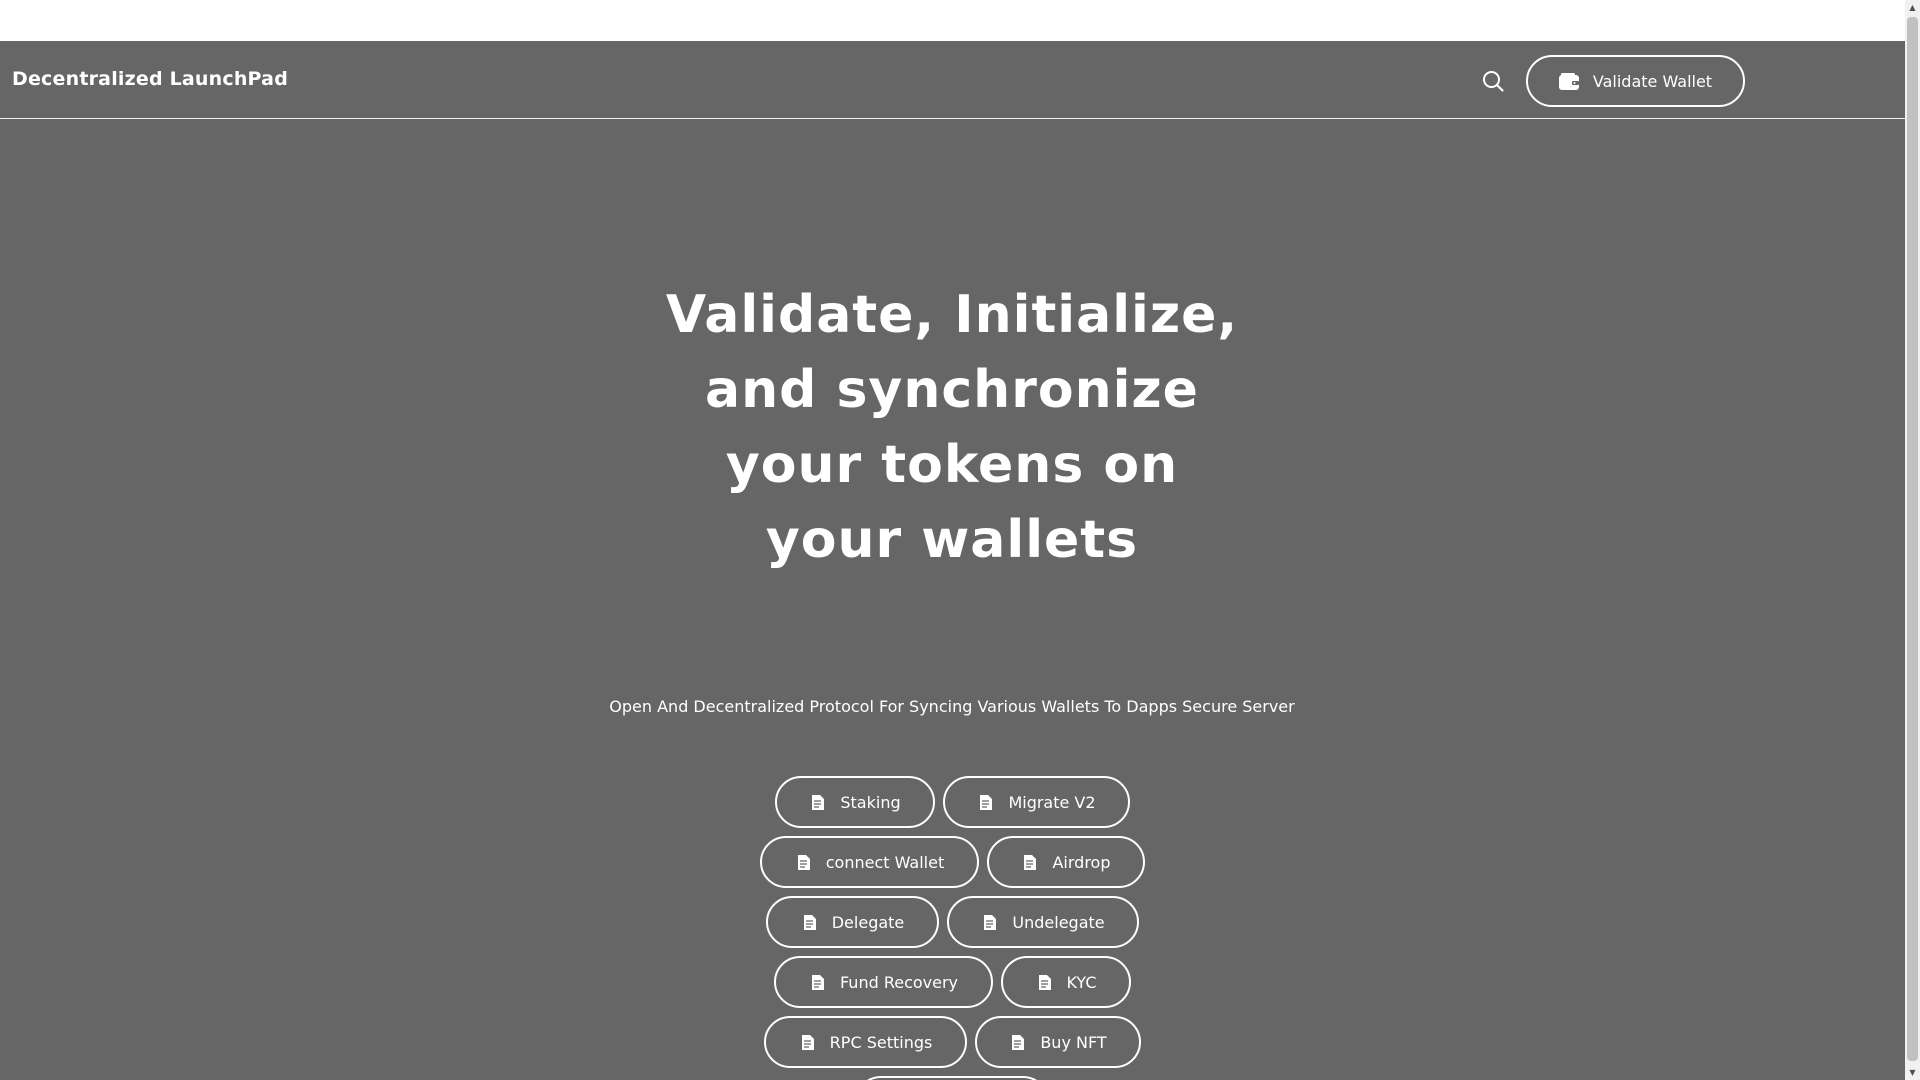 This screenshot has width=1920, height=1080. Describe the element at coordinates (1652, 81) in the screenshot. I see `validate-wallet-label: Validate Wallet` at that location.